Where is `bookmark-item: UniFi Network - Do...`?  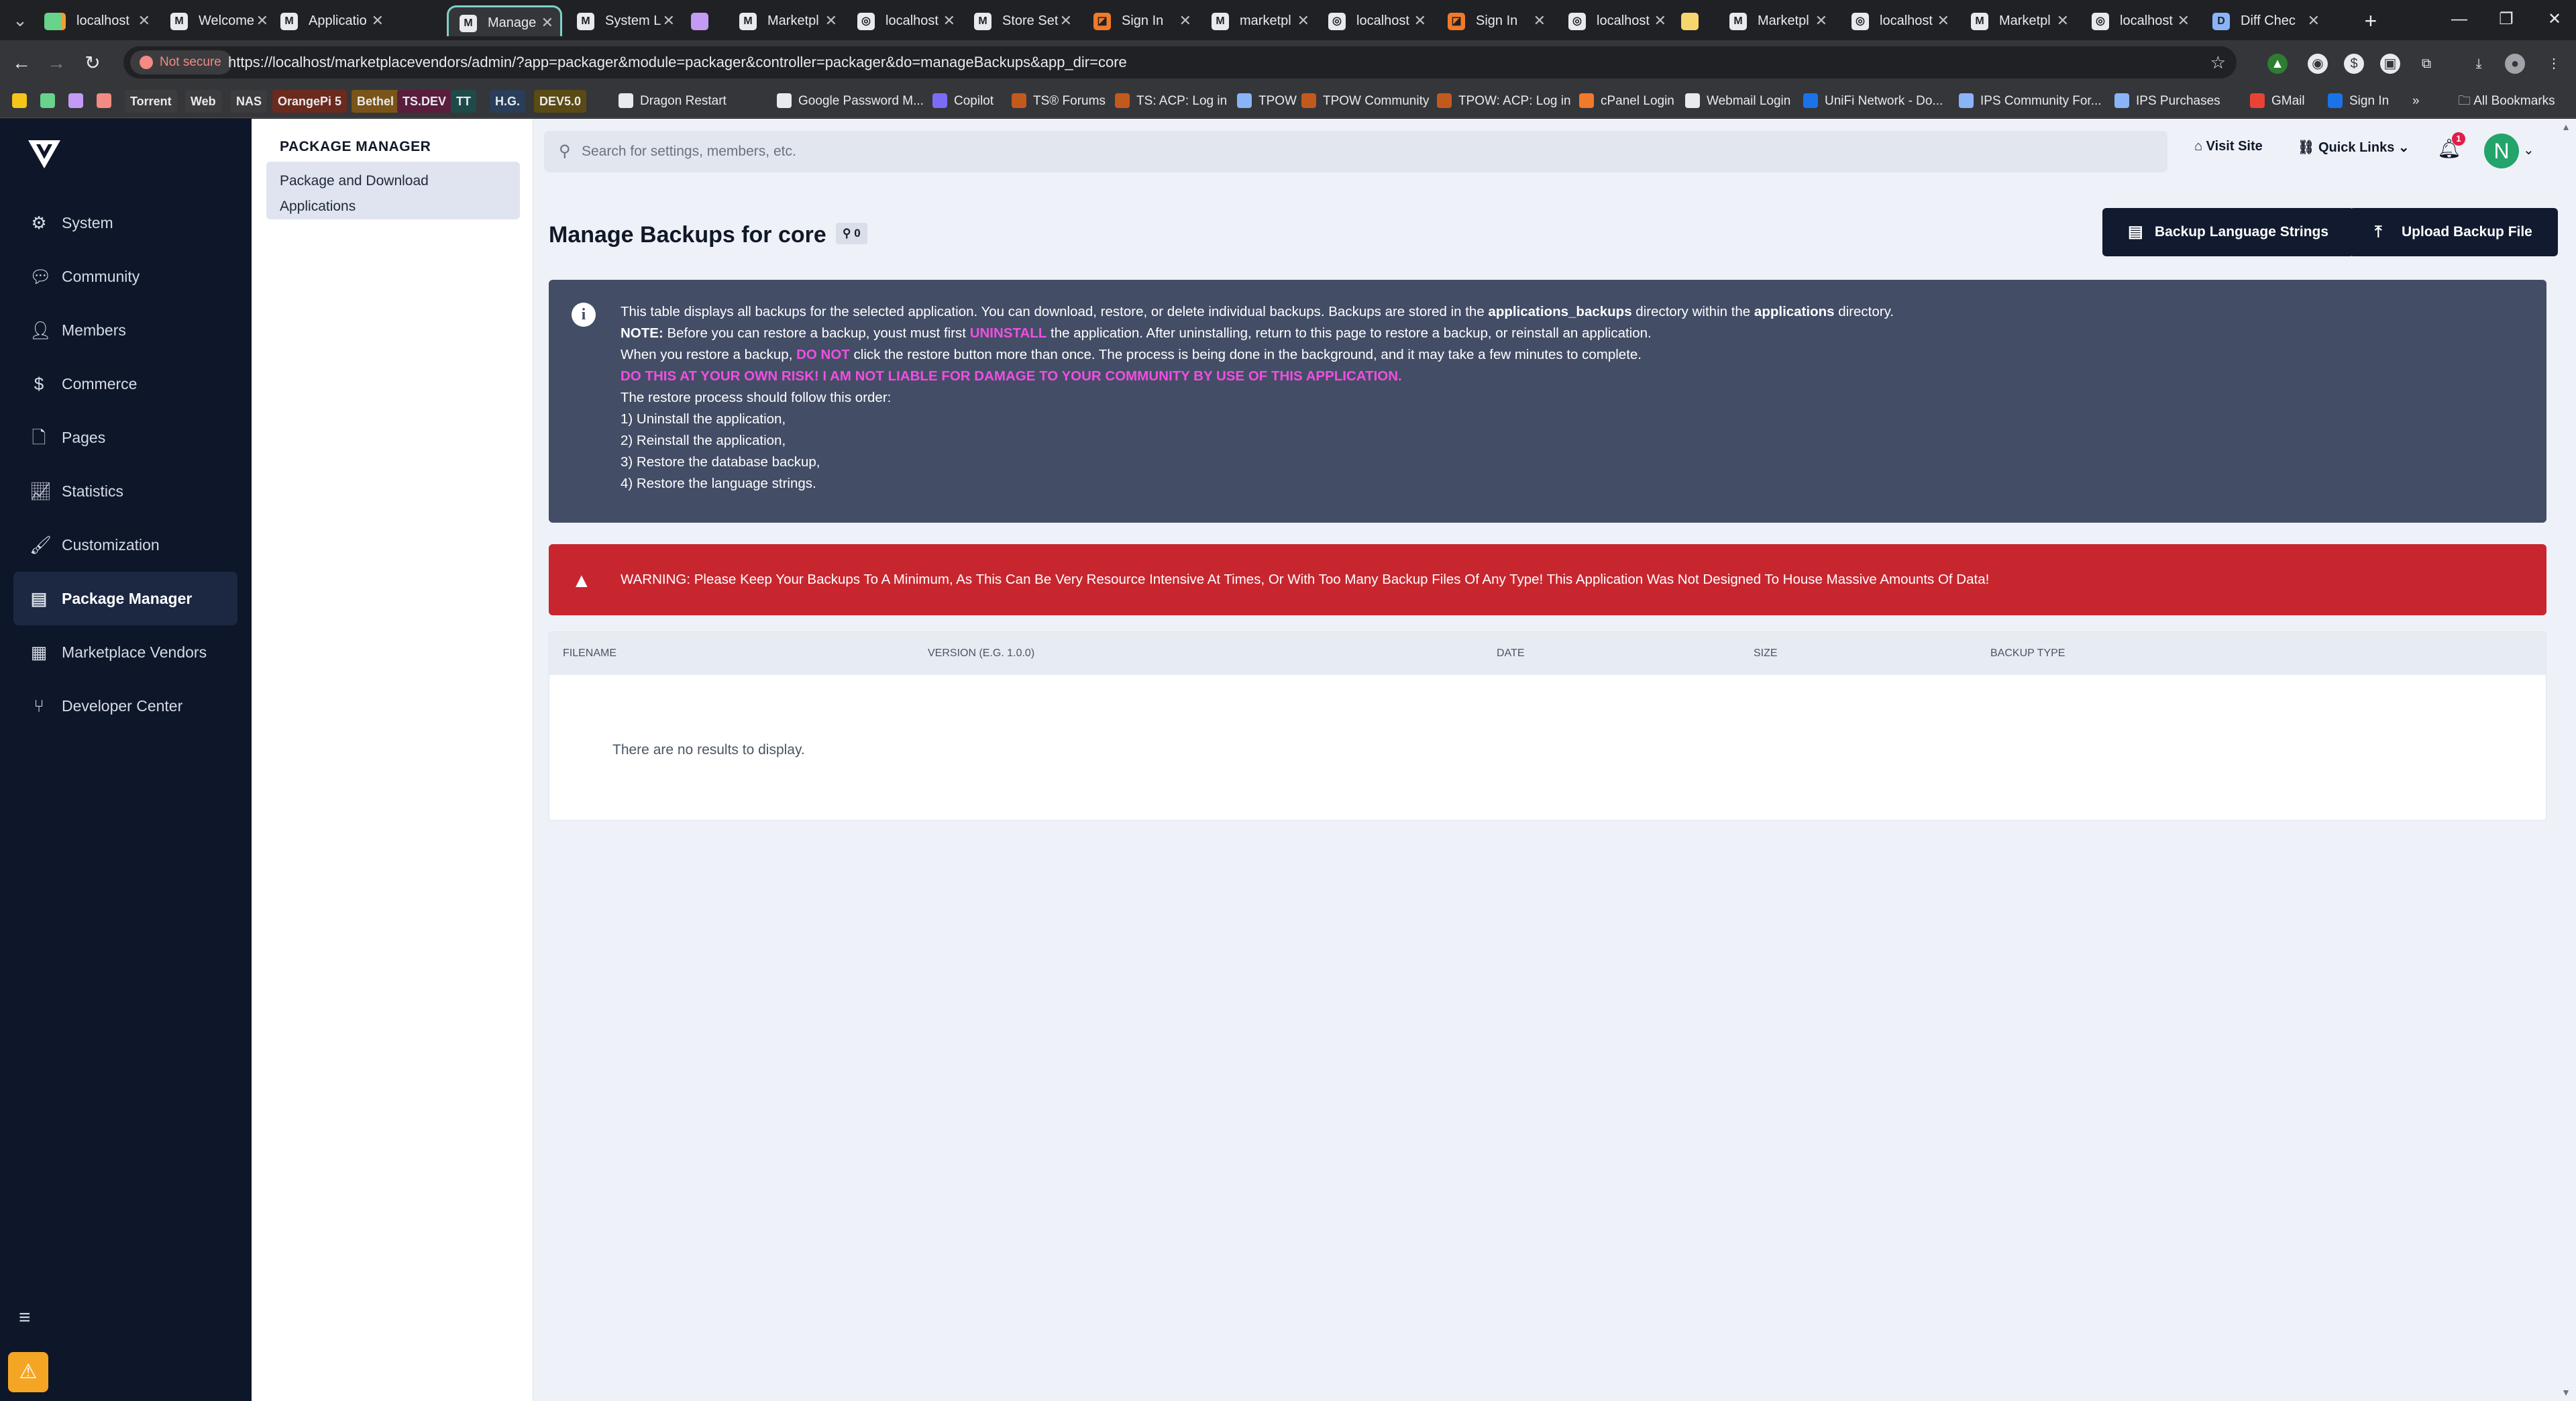 bookmark-item: UniFi Network - Do... is located at coordinates (1873, 101).